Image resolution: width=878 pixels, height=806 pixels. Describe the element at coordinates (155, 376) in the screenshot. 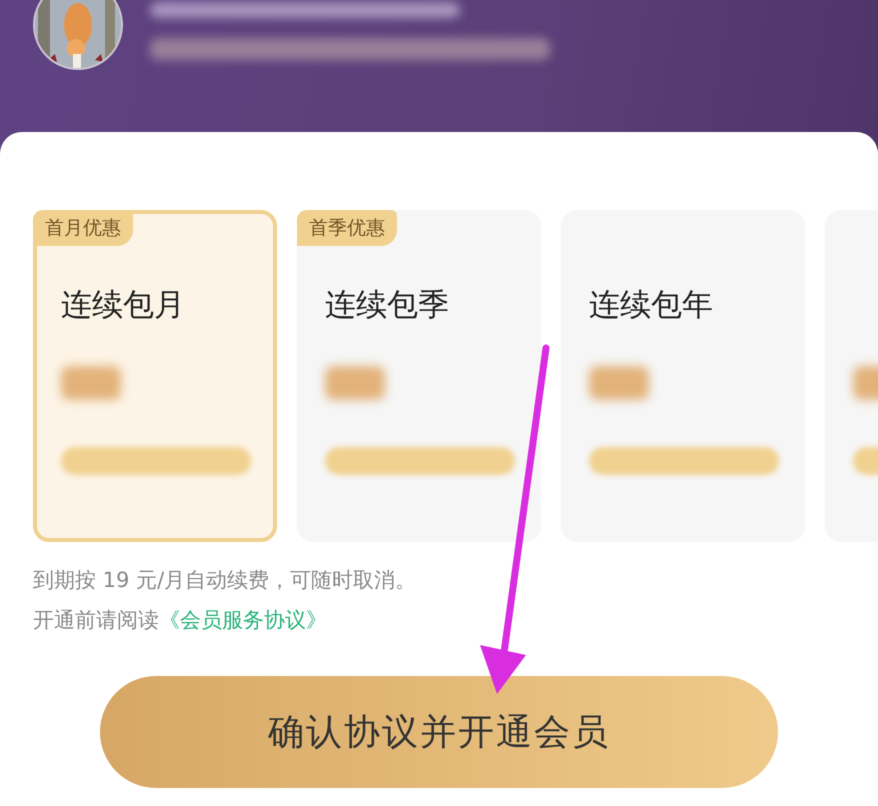

I see `plan-card: 首月优惠 连续包月` at that location.